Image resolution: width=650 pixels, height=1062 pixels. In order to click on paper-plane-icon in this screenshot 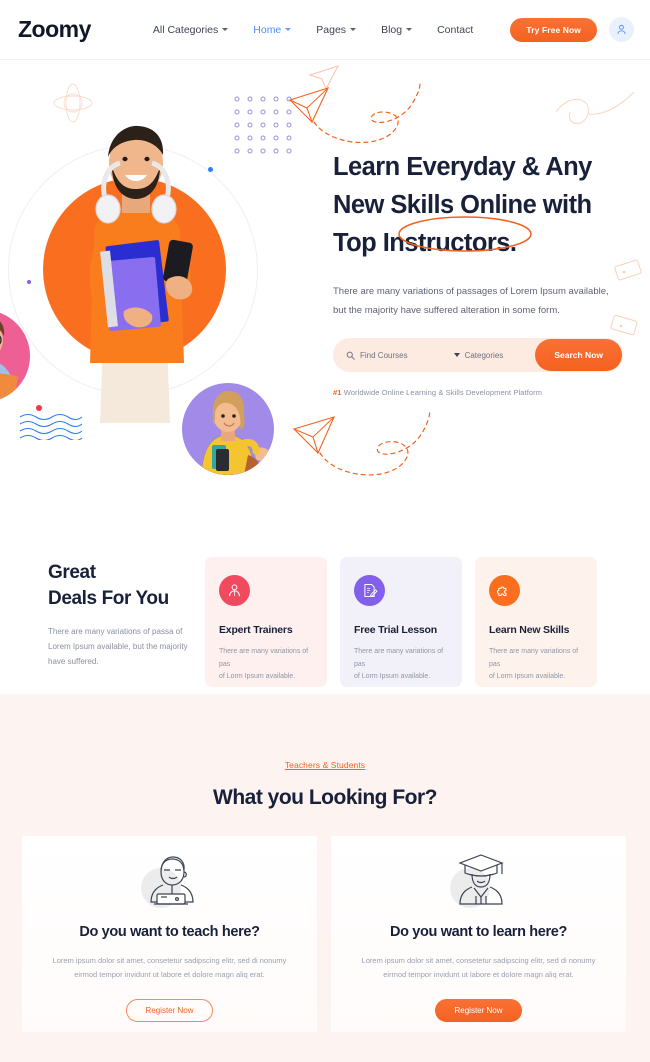, I will do `click(354, 113)`.